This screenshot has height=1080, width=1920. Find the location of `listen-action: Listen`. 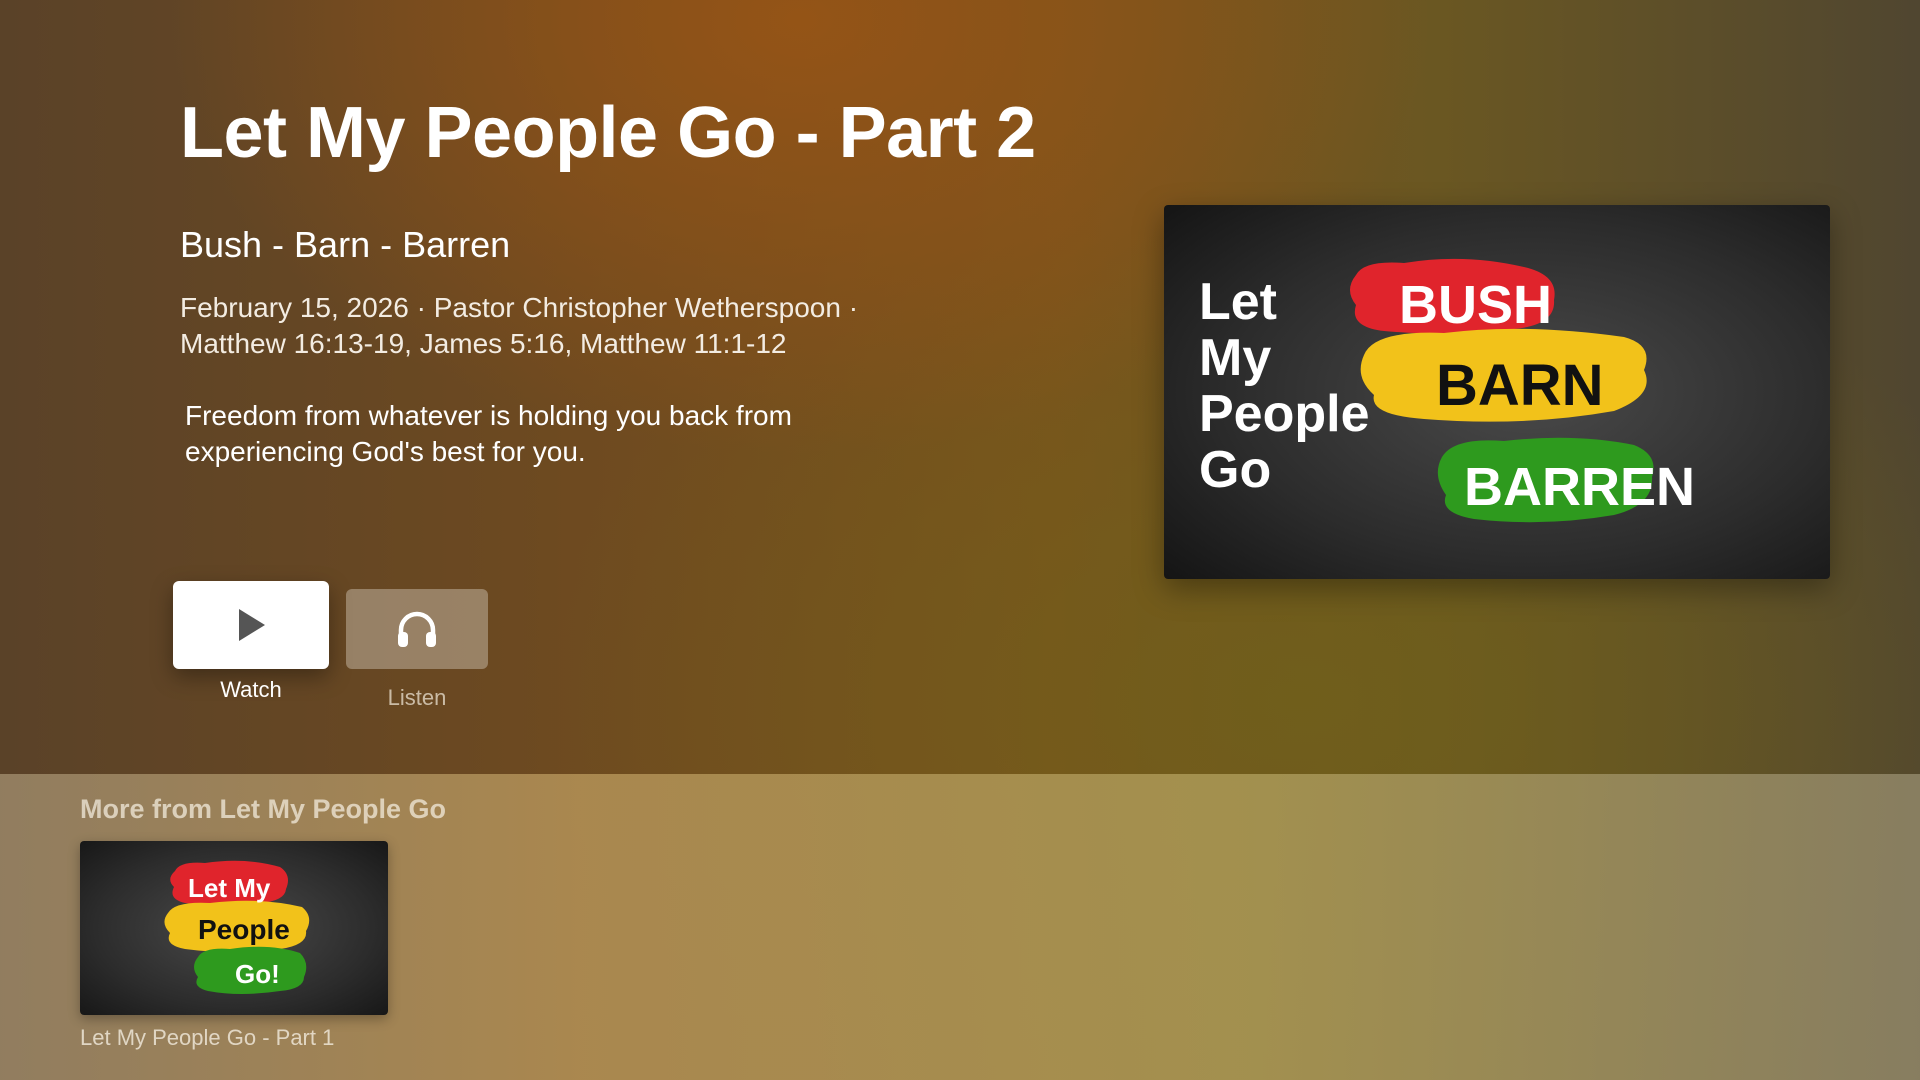

listen-action: Listen is located at coordinates (417, 650).